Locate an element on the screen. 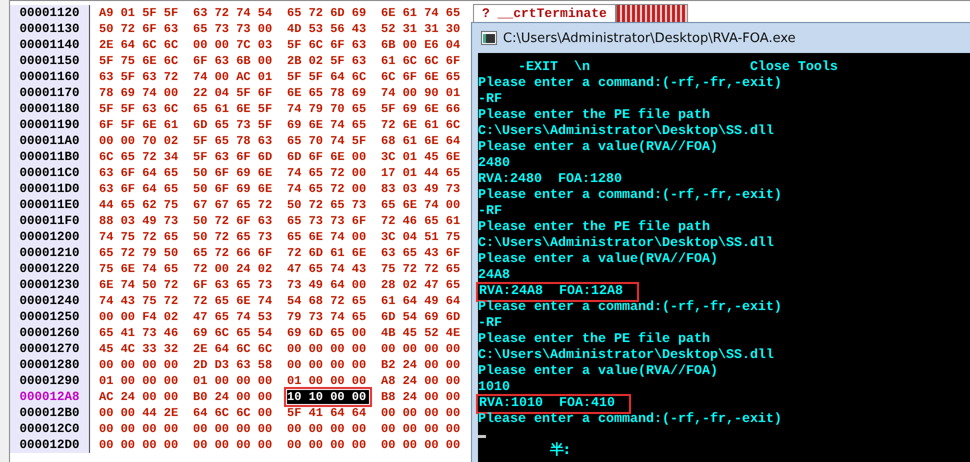 Image resolution: width=970 pixels, height=462 pixels. address-cell: 000012C0 is located at coordinates (50, 429).